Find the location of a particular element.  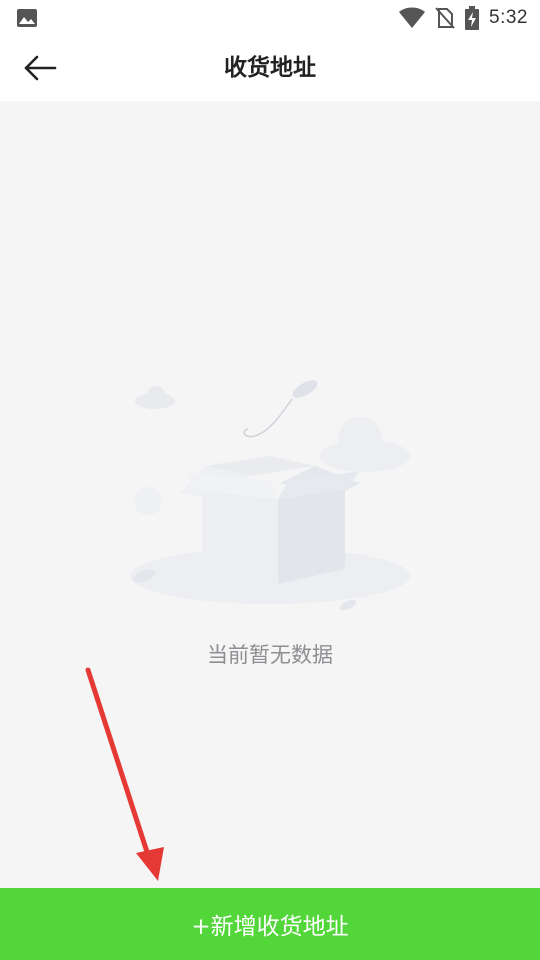

battery-charging-icon is located at coordinates (472, 18).